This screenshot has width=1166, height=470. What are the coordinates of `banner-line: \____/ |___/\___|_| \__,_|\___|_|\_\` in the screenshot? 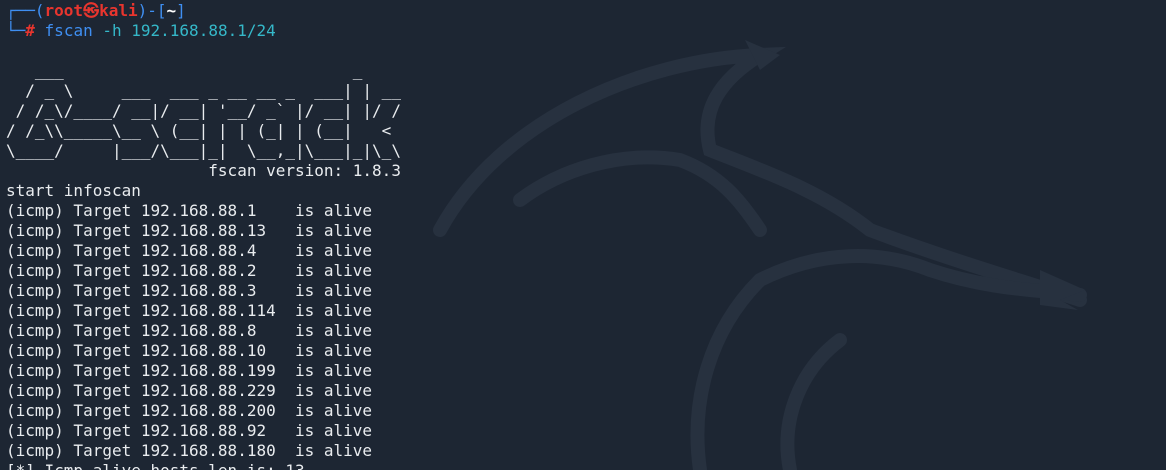 It's located at (218, 150).